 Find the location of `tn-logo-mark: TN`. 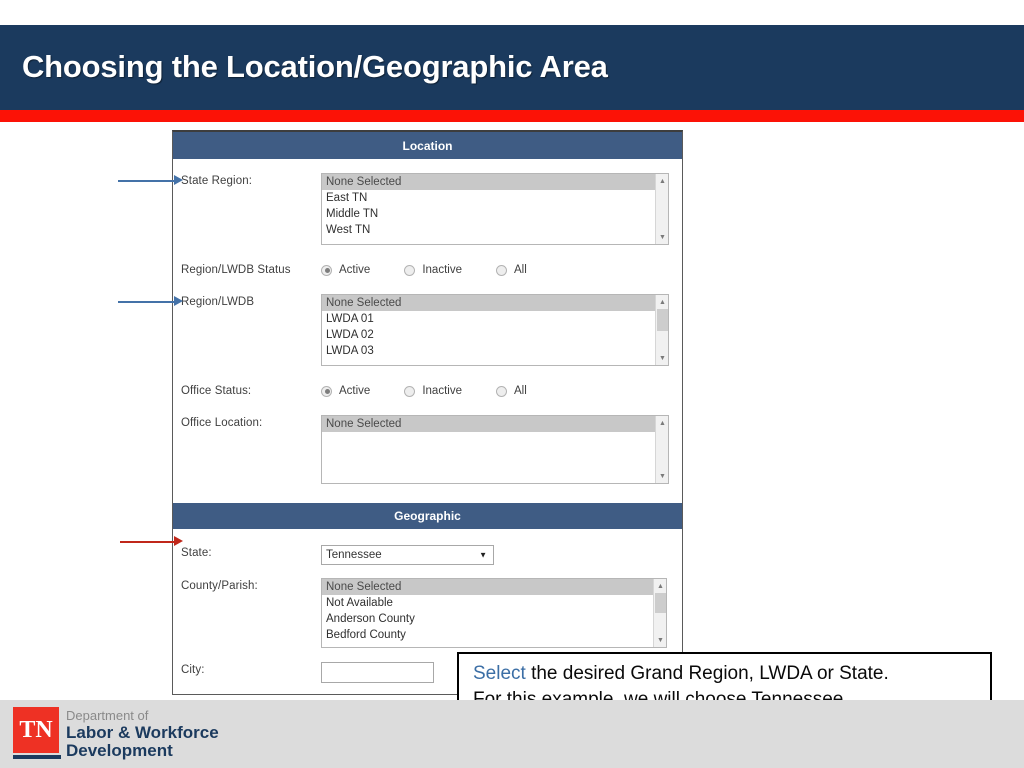

tn-logo-mark: TN is located at coordinates (36, 730).